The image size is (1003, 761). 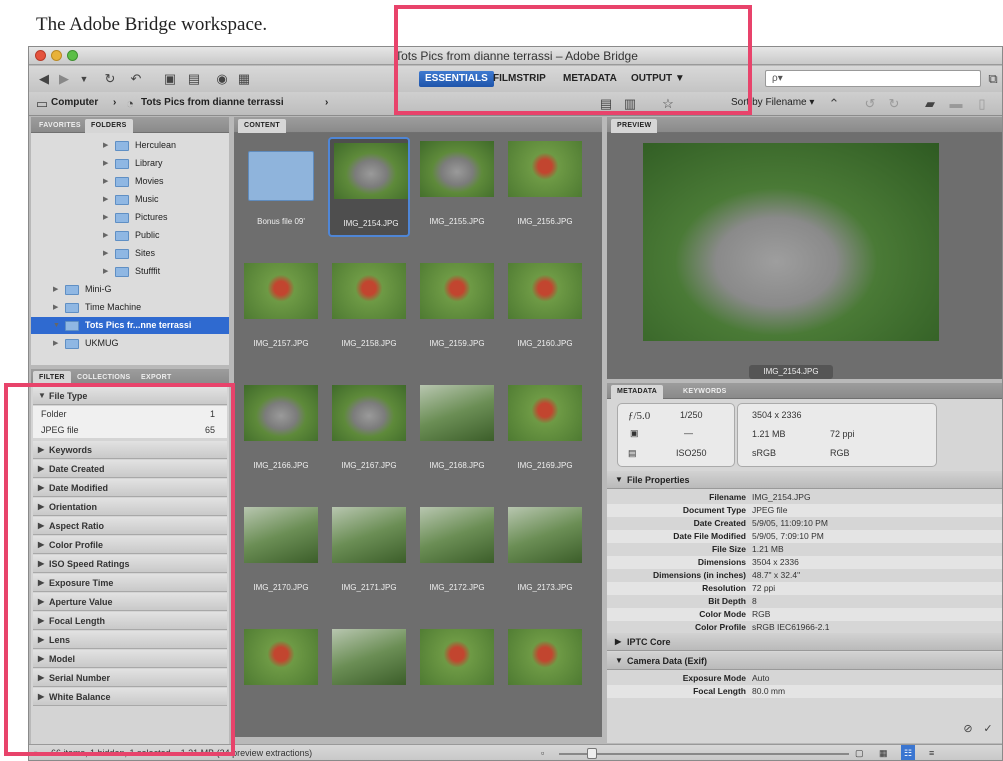 I want to click on tab-favorites: FAVORITES, so click(x=60, y=126).